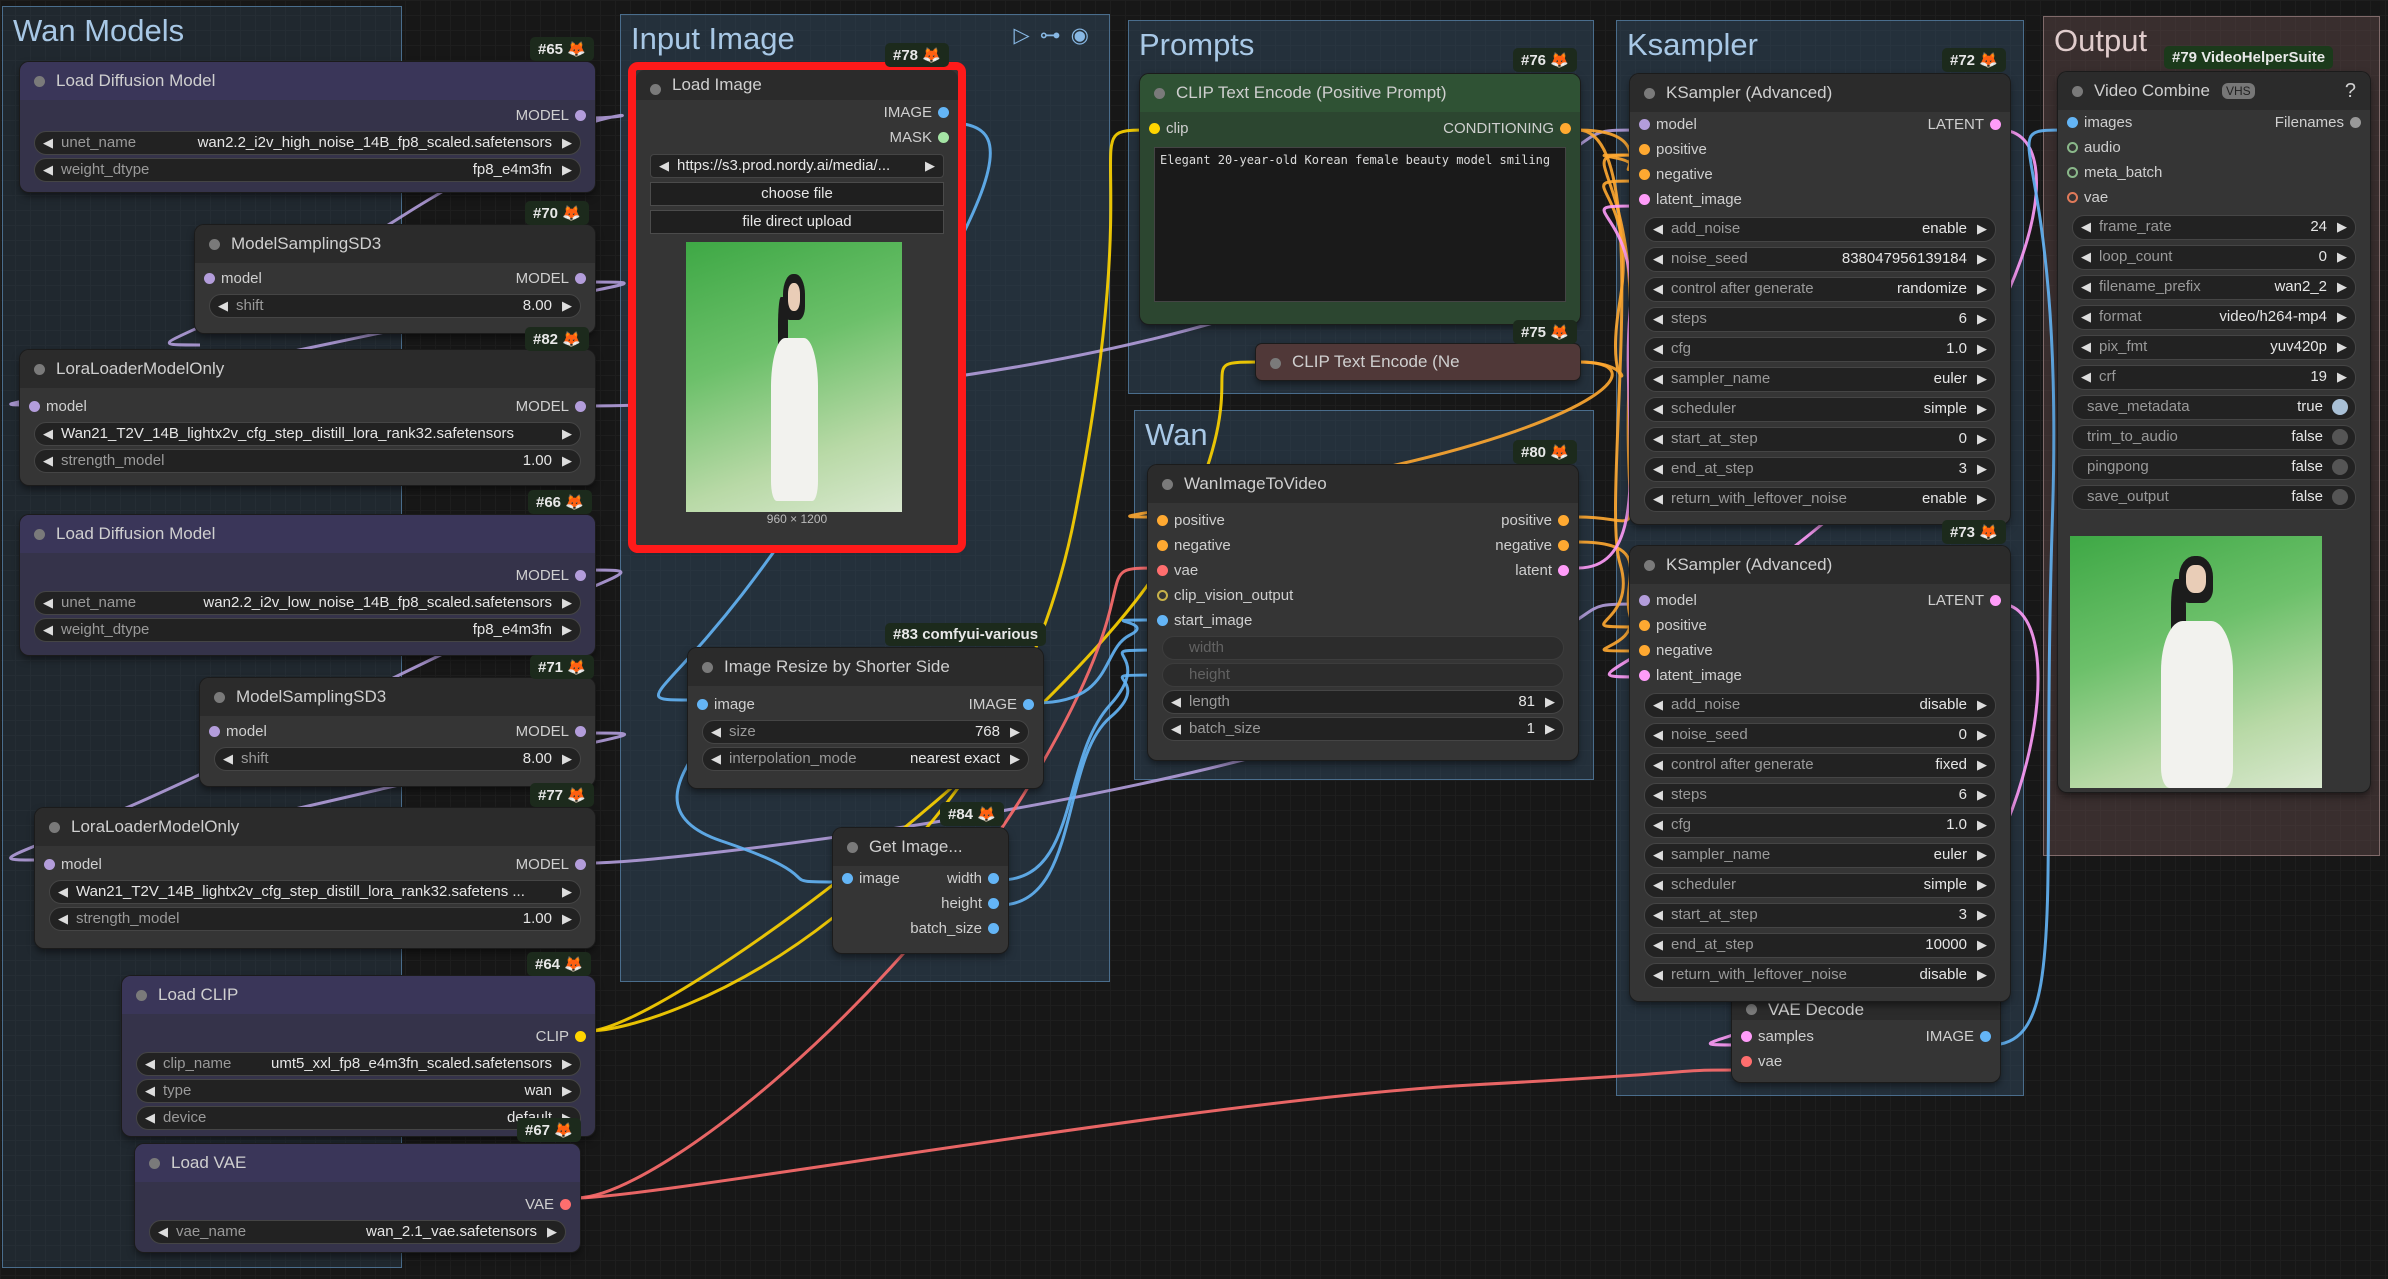 The image size is (2388, 1279). I want to click on audio-input-slot, so click(2072, 147).